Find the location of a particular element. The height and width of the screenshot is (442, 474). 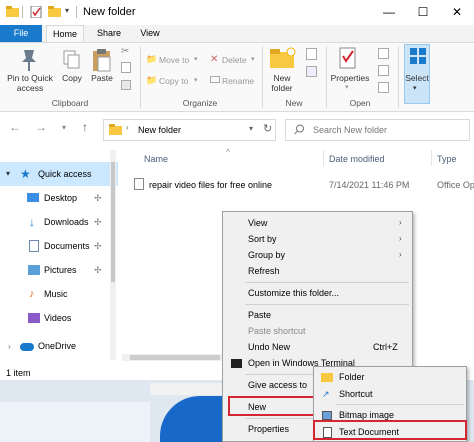

nav-item-videos: Videos is located at coordinates (59, 318).